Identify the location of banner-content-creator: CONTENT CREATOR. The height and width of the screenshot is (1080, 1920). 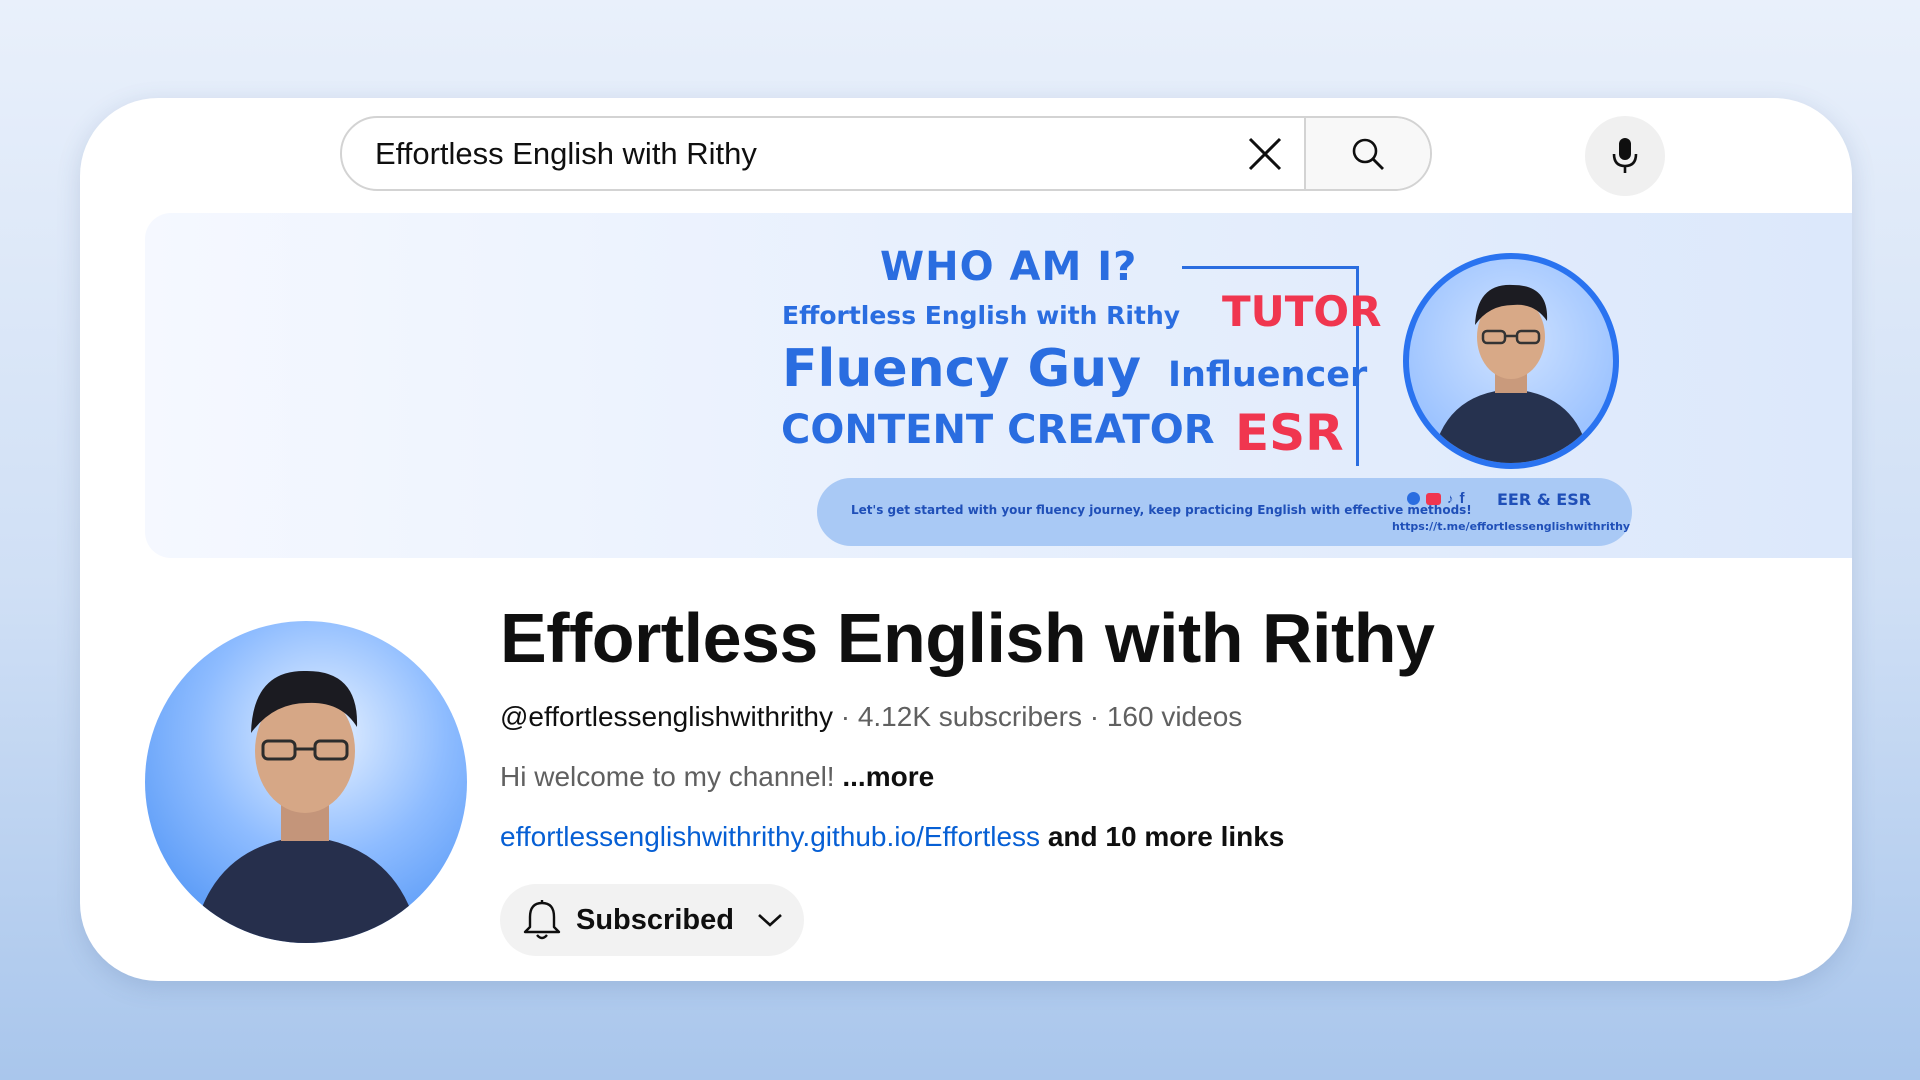
(998, 430).